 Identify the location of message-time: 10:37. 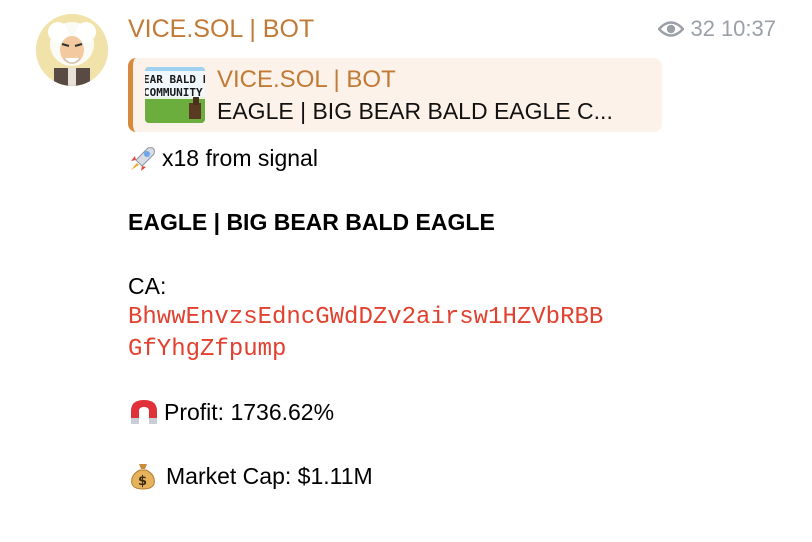
(748, 28).